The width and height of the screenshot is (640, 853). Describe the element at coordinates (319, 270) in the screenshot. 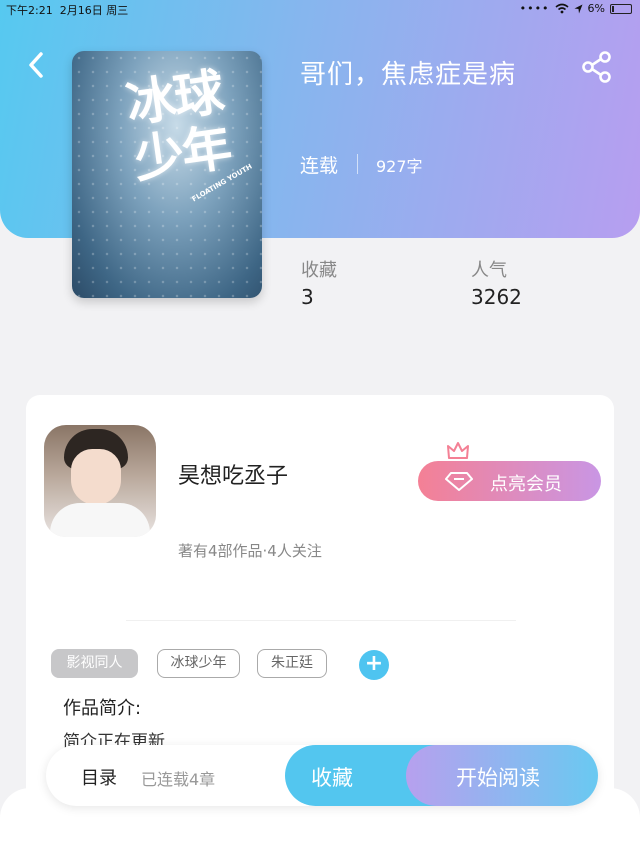

I see `stat-label-favorites: 收藏` at that location.